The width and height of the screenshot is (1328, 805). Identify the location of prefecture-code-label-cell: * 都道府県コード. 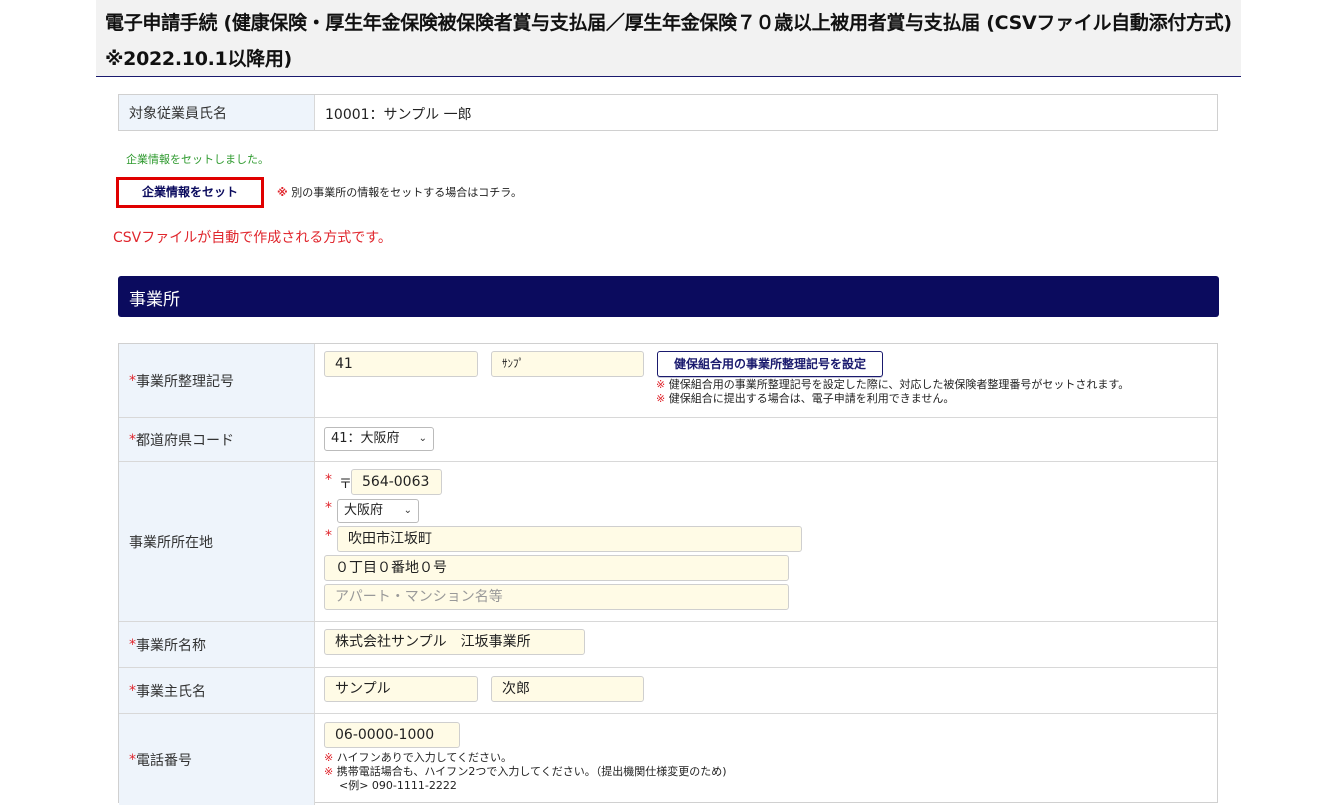
(217, 439).